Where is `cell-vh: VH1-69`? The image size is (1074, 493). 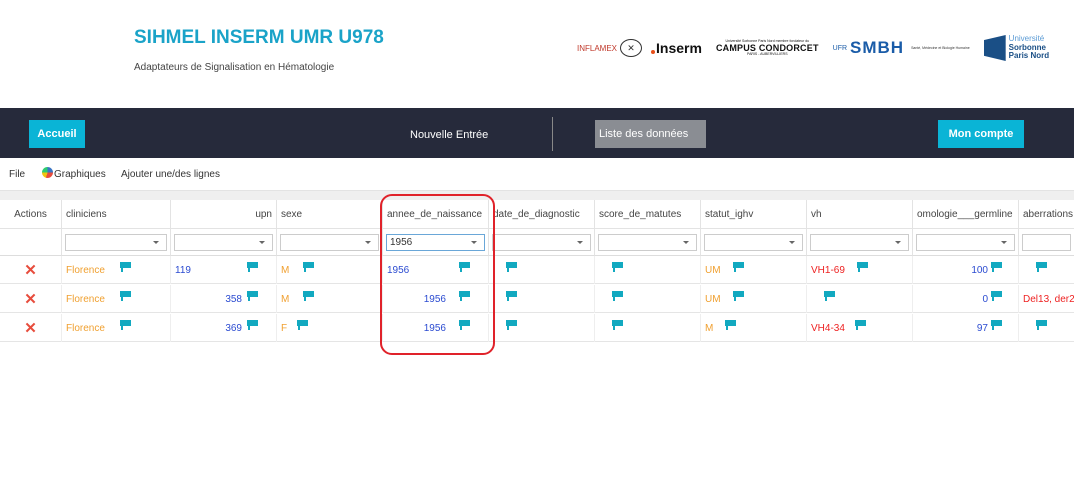
cell-vh: VH1-69 is located at coordinates (860, 270).